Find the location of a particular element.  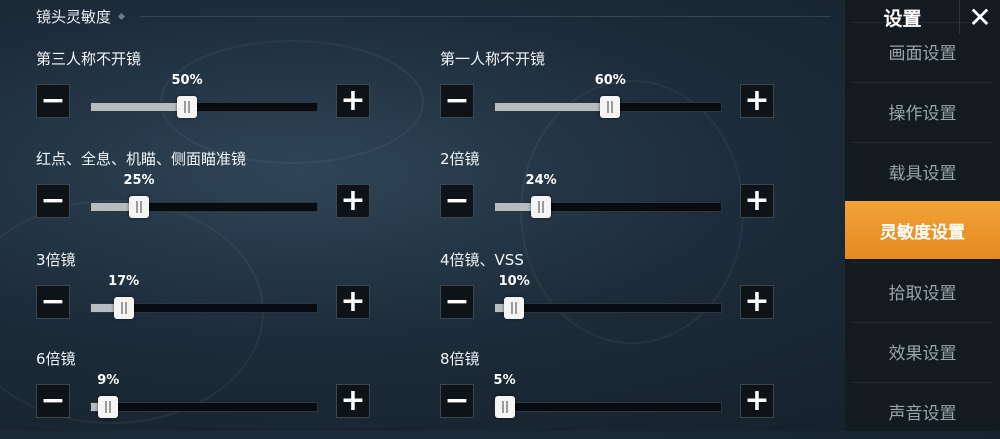

slider-value: 9% is located at coordinates (108, 380).